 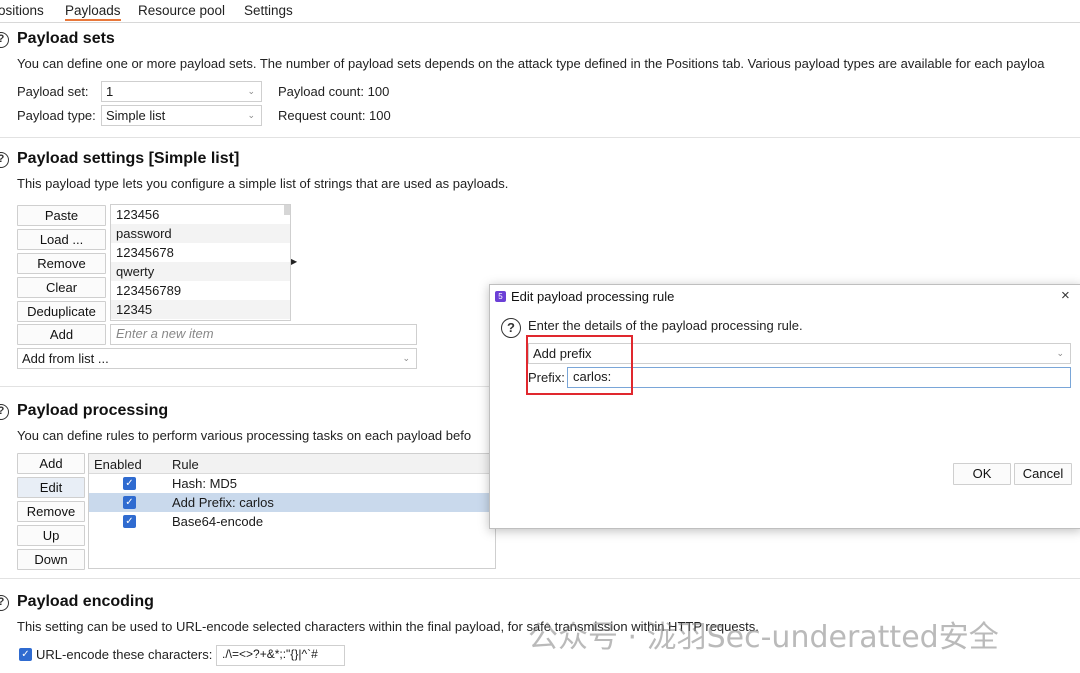 I want to click on payload-type-value: Simple list, so click(x=136, y=115).